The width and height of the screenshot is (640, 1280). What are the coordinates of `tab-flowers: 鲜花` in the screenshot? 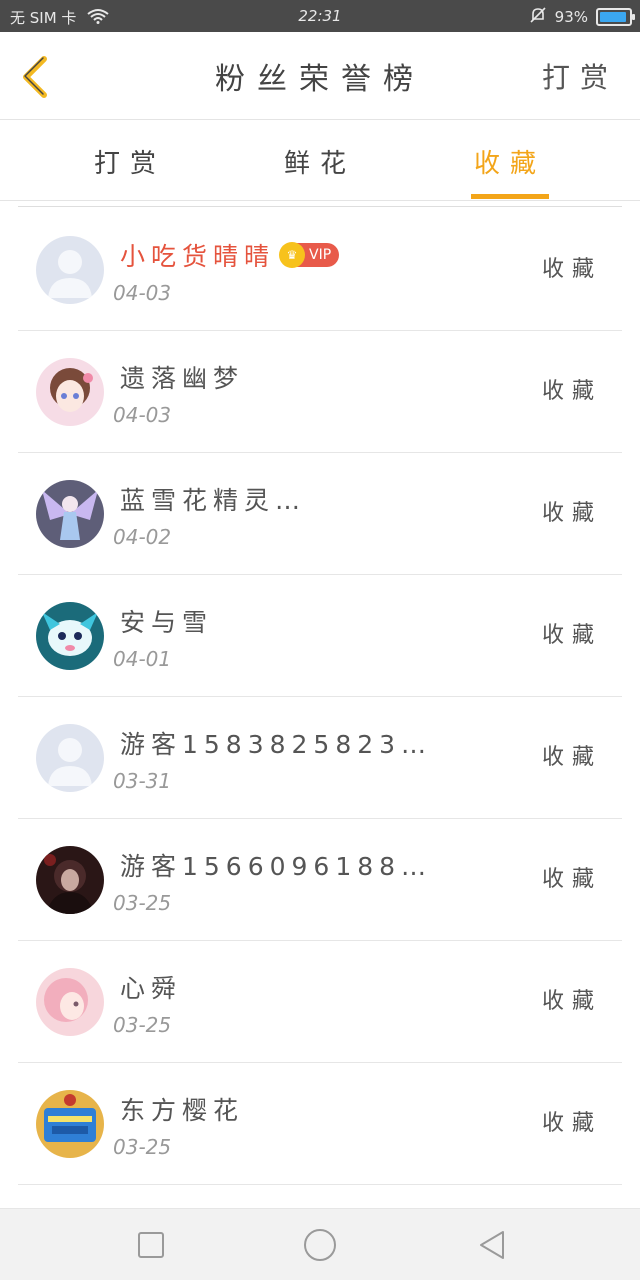 It's located at (320, 161).